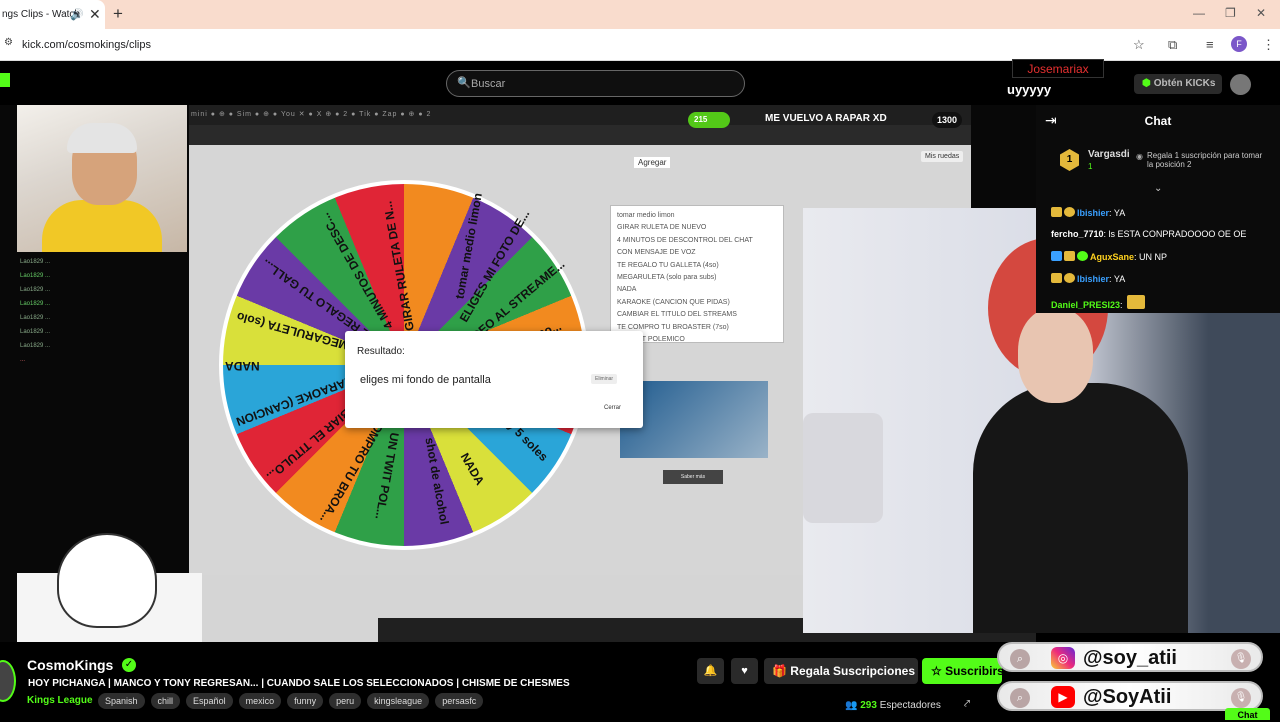  I want to click on search-placeholder: Buscar, so click(488, 84).